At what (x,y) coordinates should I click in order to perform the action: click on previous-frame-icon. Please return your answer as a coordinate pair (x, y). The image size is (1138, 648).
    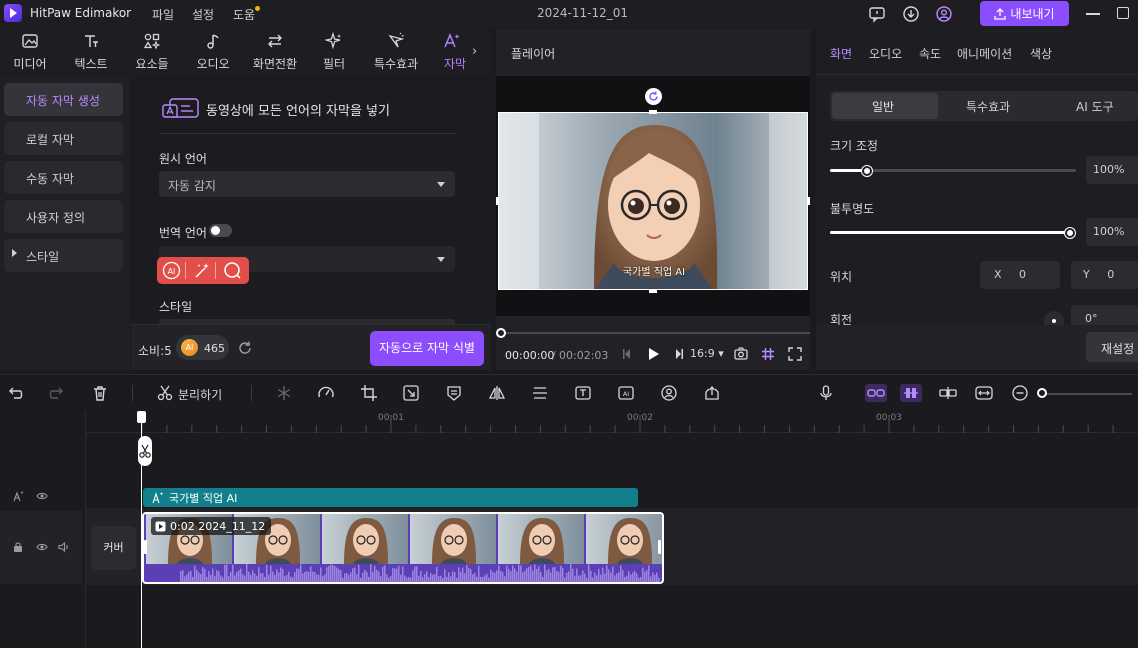
    Looking at the image, I should click on (627, 354).